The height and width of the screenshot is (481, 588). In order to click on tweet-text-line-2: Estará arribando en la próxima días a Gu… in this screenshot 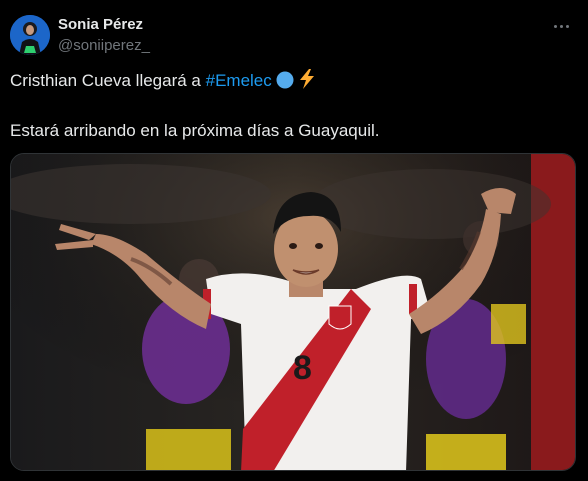, I will do `click(195, 130)`.